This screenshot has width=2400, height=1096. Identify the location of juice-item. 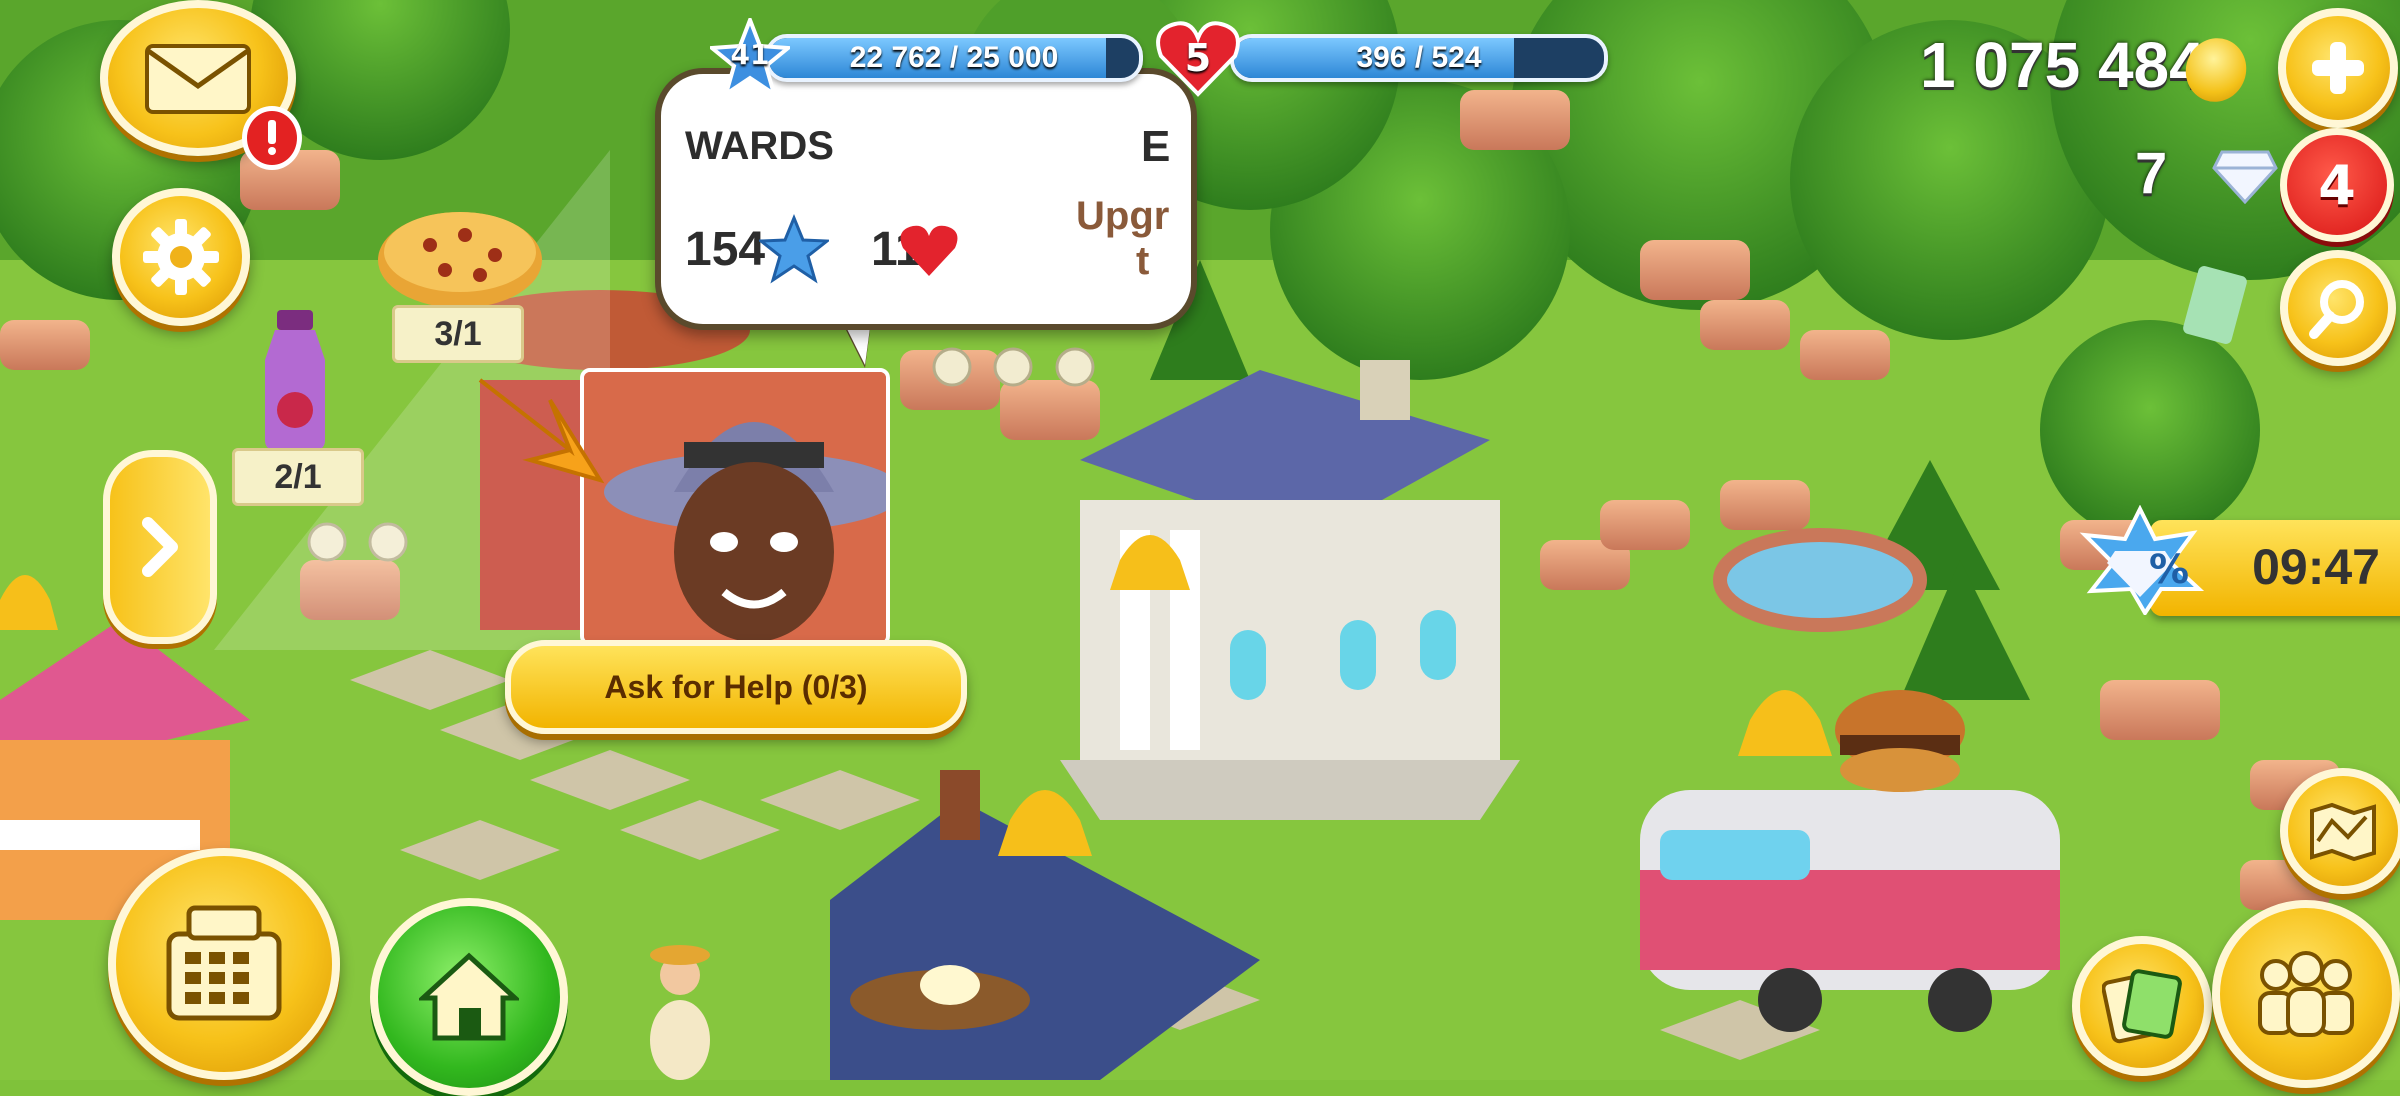
(295, 380).